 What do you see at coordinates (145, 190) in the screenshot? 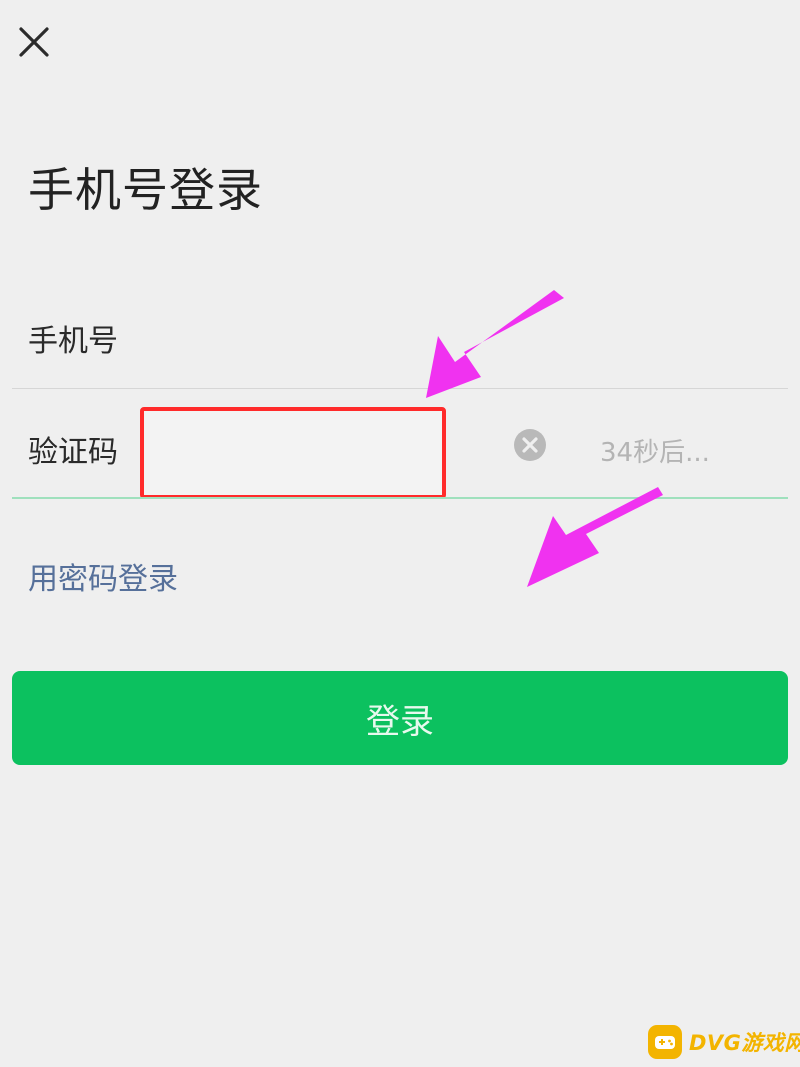
I see `page-title: 手机号登录` at bounding box center [145, 190].